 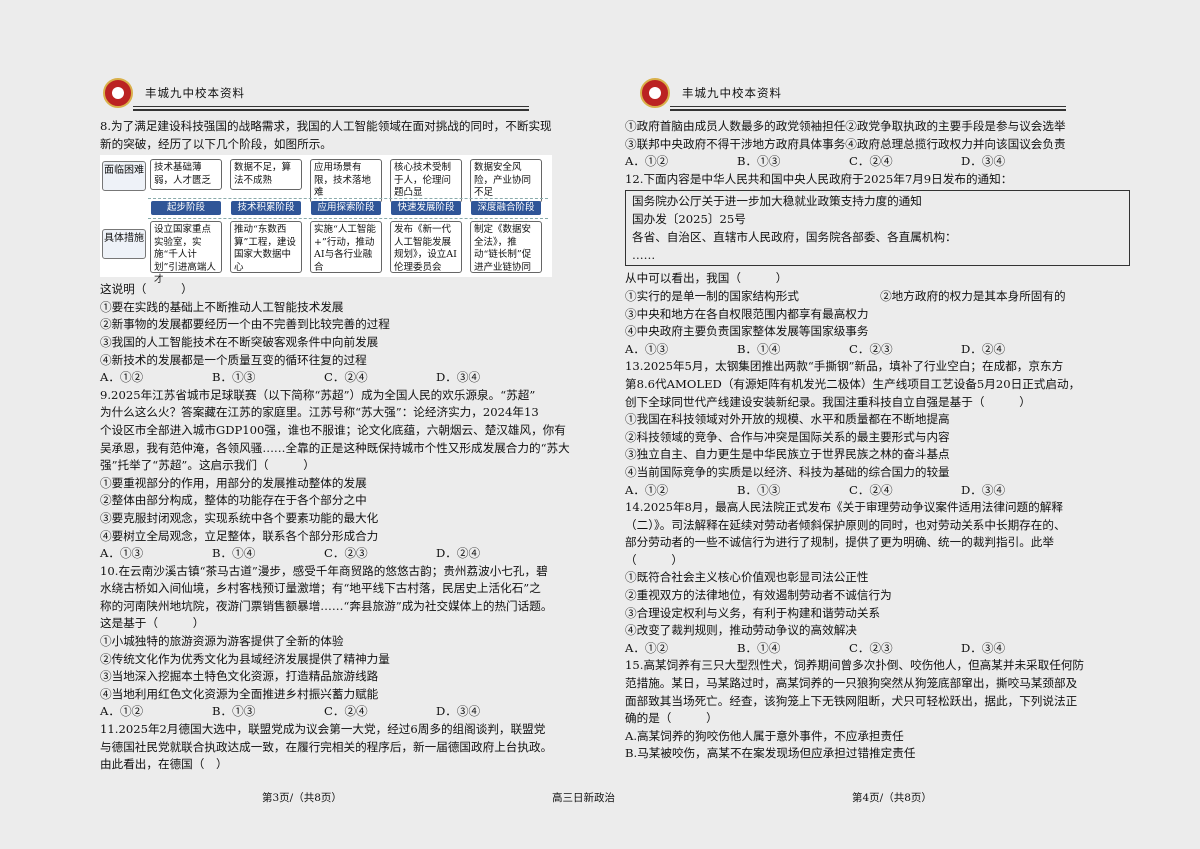 What do you see at coordinates (671, 718) in the screenshot?
I see `q15-stem: 确的是（ ）` at bounding box center [671, 718].